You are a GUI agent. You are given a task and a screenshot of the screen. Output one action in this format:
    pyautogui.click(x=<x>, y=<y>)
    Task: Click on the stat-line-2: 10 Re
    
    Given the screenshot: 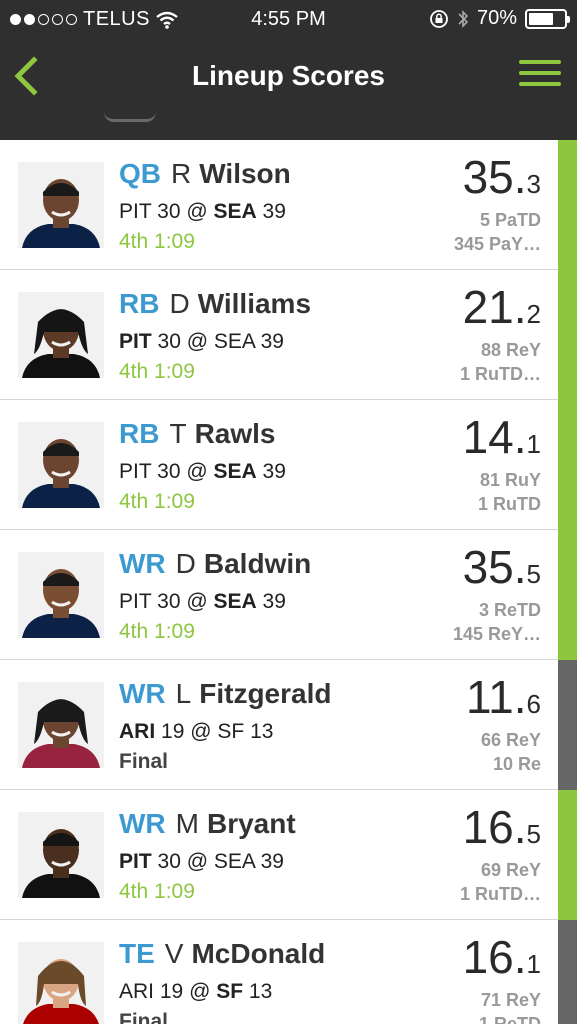 What is the action you would take?
    pyautogui.click(x=516, y=764)
    